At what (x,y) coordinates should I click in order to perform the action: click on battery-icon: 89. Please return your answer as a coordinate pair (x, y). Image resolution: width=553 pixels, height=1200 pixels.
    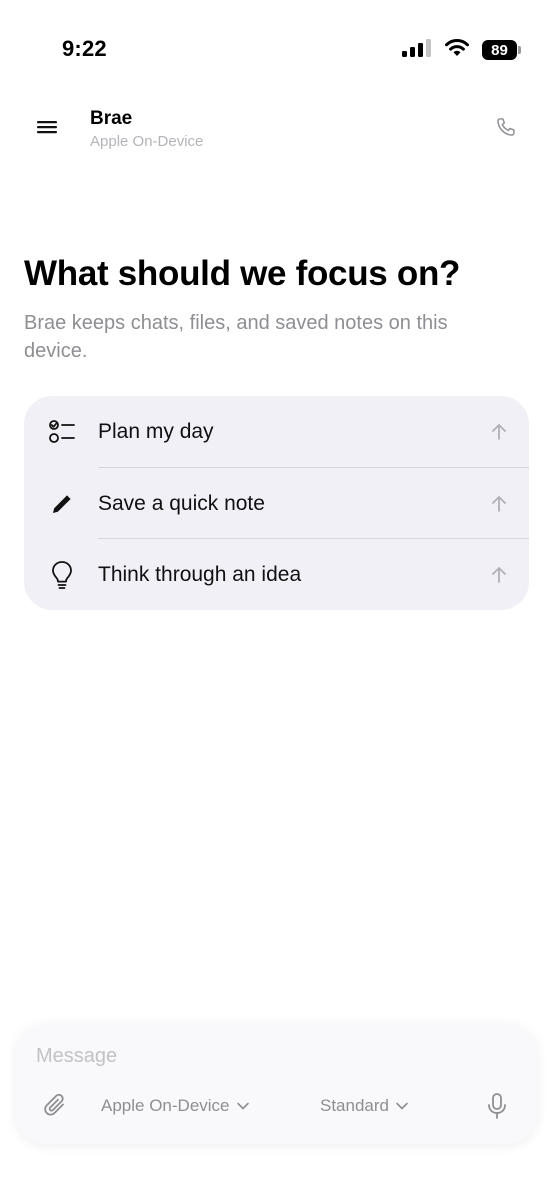
    Looking at the image, I should click on (501, 50).